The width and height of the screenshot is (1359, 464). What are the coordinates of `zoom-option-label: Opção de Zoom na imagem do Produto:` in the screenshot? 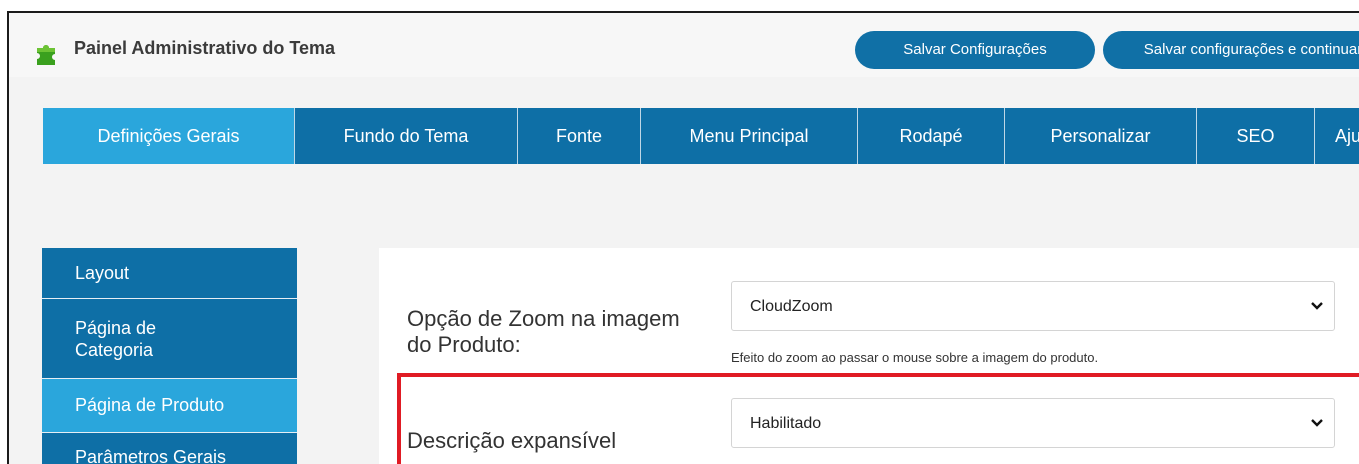 It's located at (543, 331).